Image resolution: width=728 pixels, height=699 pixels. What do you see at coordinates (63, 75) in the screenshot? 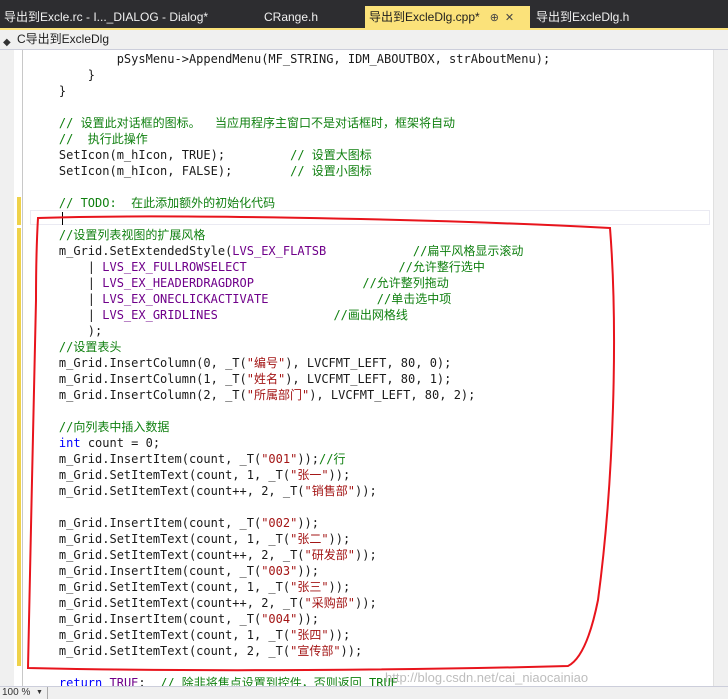
I see `code-token: }` at bounding box center [63, 75].